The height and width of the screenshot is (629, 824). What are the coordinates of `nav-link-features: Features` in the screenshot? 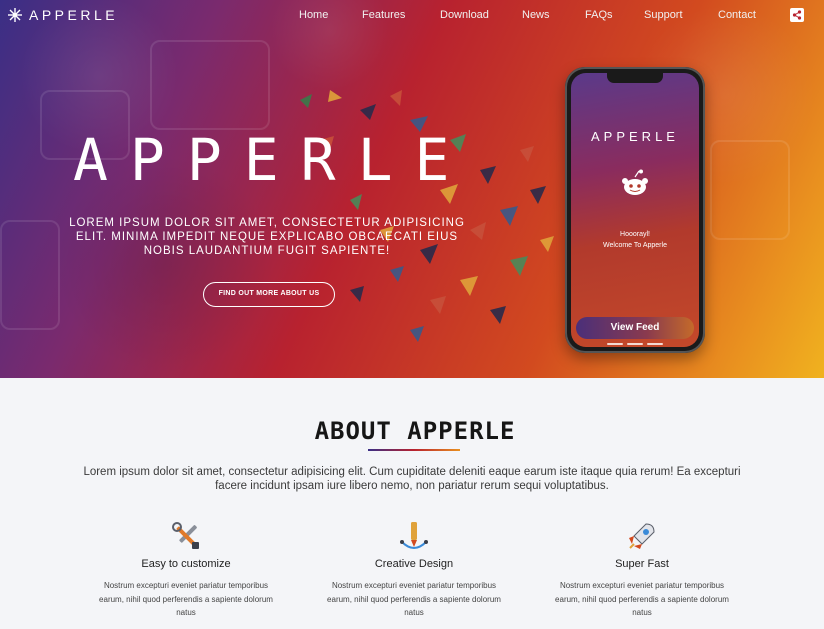 It's located at (383, 15).